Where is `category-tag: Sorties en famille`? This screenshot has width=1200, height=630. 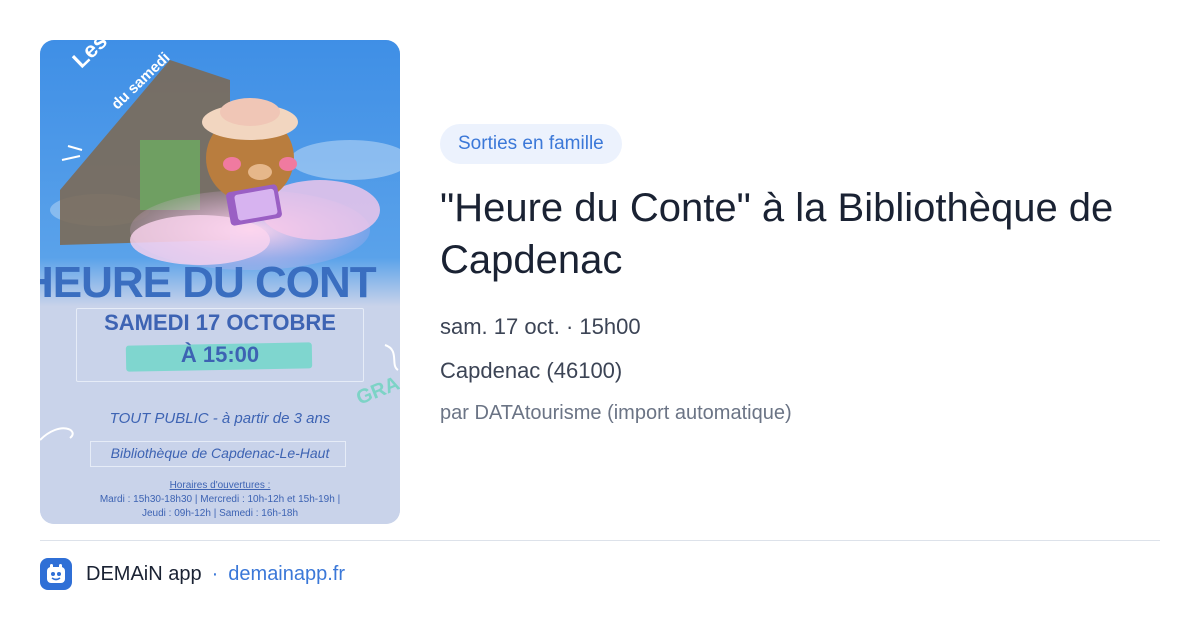 category-tag: Sorties en famille is located at coordinates (531, 144).